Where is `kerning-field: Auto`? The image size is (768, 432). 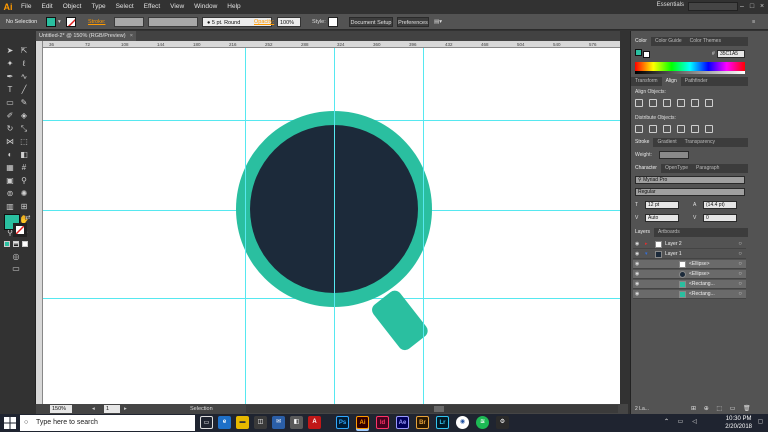 kerning-field: Auto is located at coordinates (662, 218).